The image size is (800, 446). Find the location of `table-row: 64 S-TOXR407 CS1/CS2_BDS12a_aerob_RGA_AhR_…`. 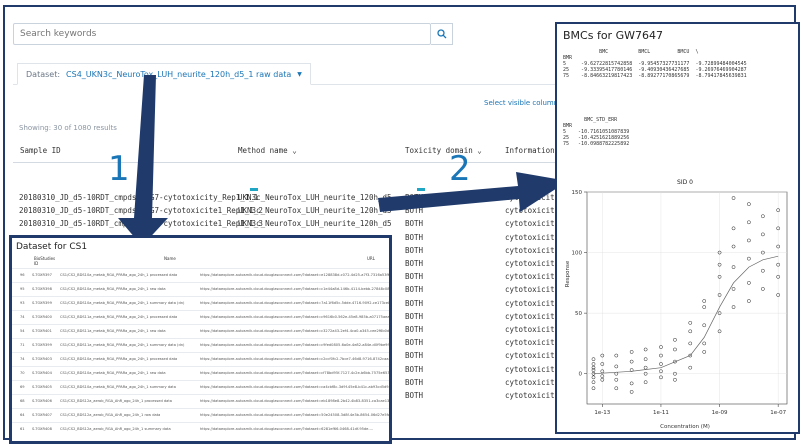

table-row: 64 S-TOXR407 CS1/CS2_BDS12a_aerob_RGA_AhR_… is located at coordinates (200, 415).